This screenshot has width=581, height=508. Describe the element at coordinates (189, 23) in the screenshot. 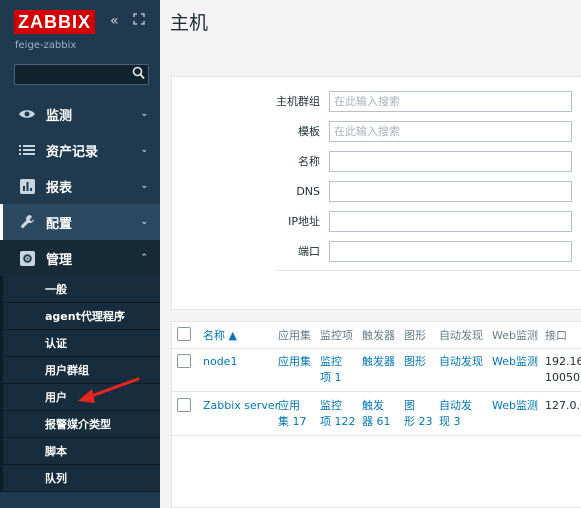

I see `page-title: 主机` at that location.